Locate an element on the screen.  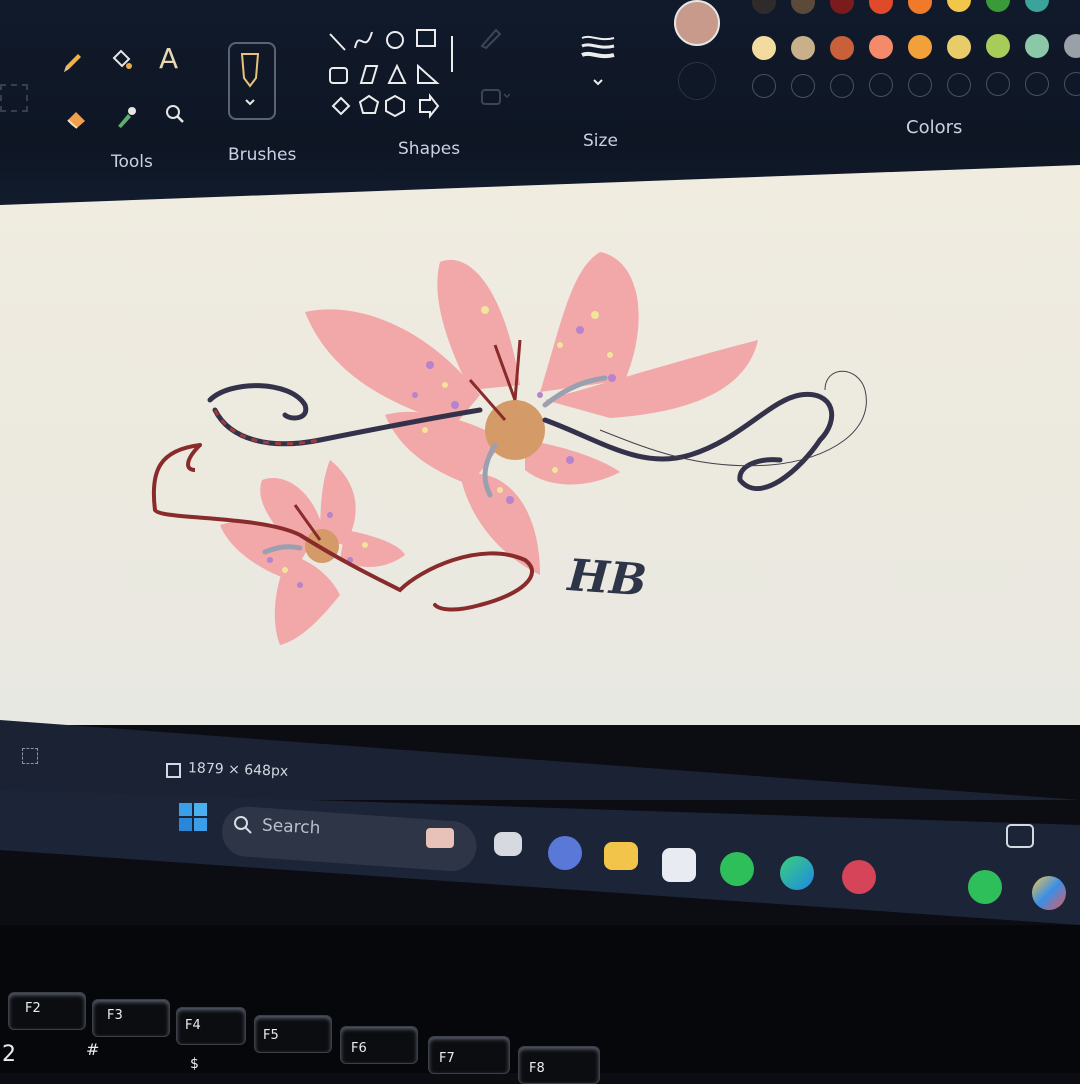
select-icon is located at coordinates (14, 98).